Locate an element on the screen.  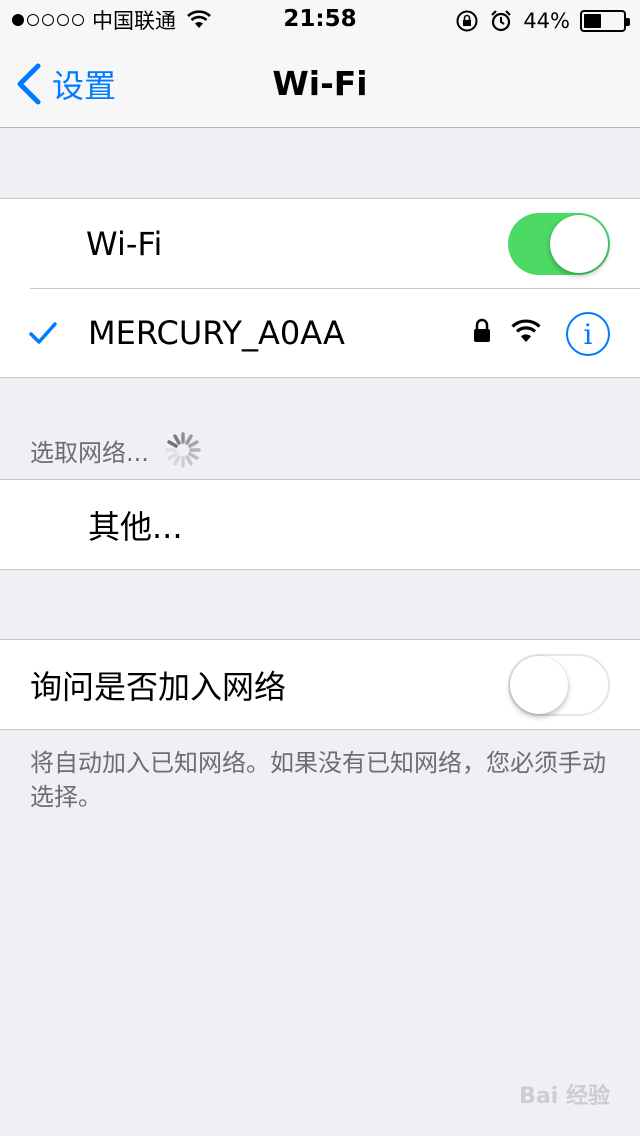
battery-icon is located at coordinates (605, 21).